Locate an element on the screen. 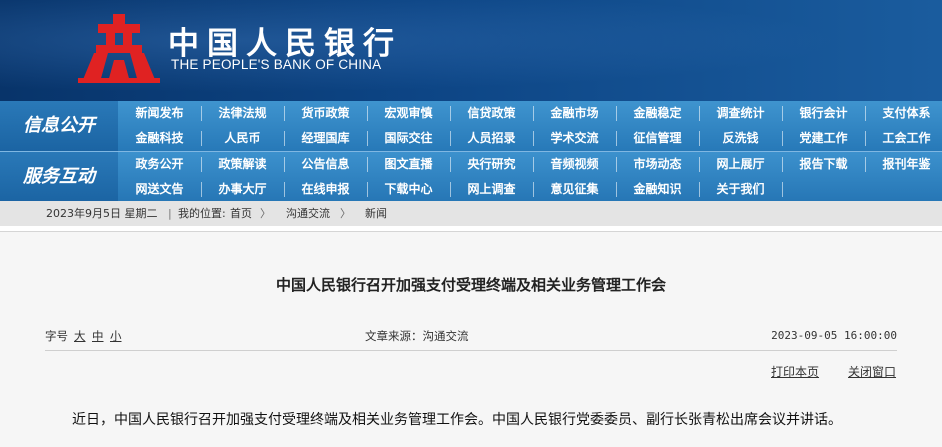 Image resolution: width=942 pixels, height=447 pixels. nav-link: 报刊年鉴 is located at coordinates (903, 164).